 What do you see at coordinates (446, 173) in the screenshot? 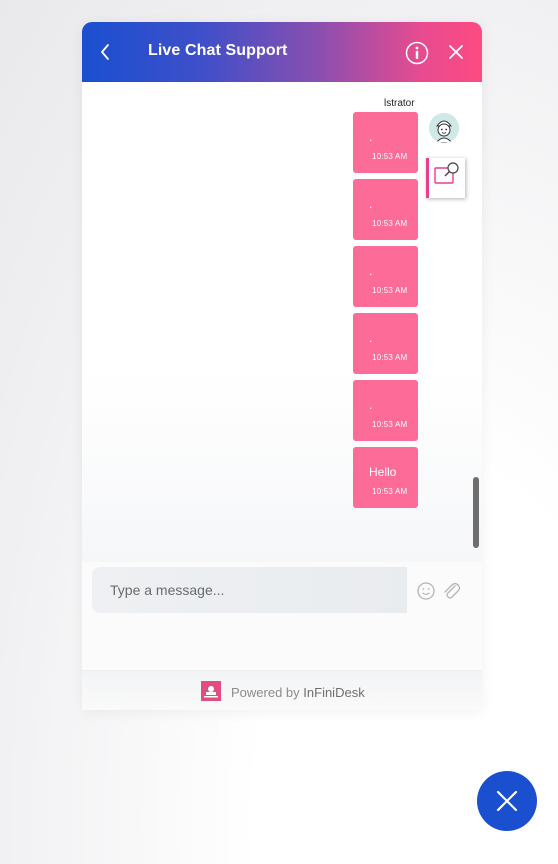
I see `screenshot-tool-icon` at bounding box center [446, 173].